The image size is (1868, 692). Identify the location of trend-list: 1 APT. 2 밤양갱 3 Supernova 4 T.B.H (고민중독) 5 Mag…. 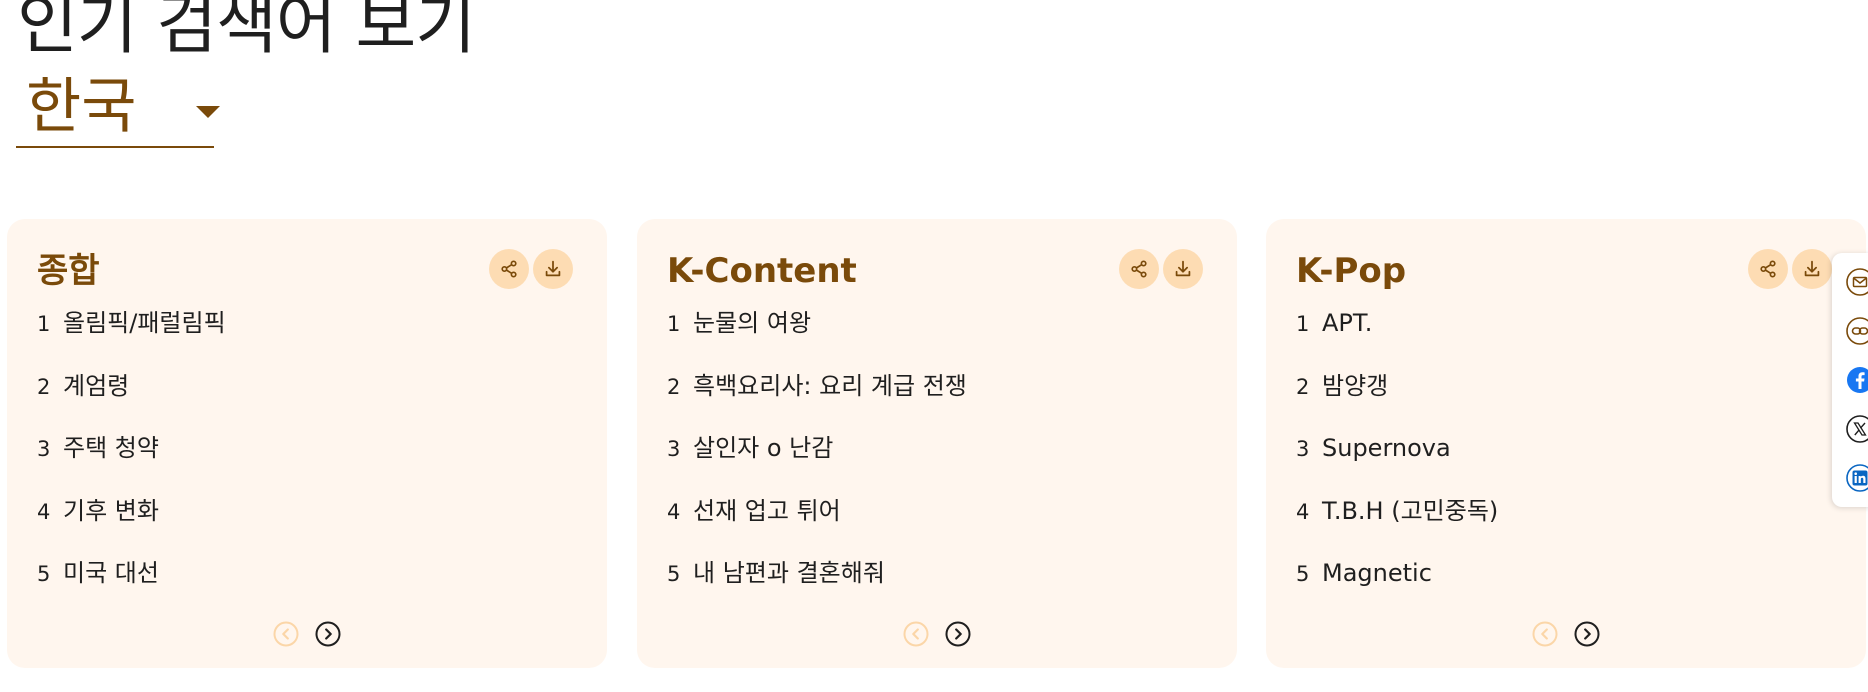
(1556, 460).